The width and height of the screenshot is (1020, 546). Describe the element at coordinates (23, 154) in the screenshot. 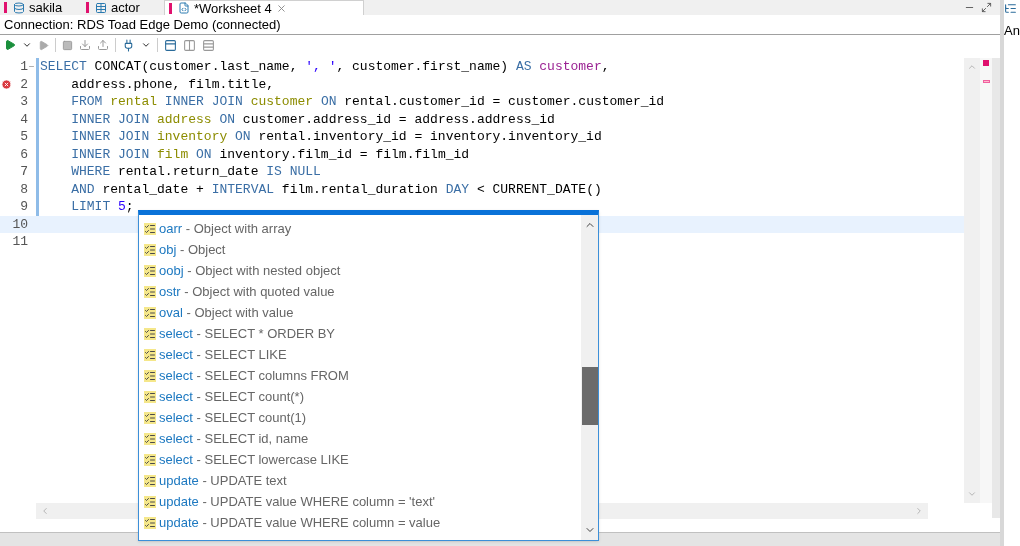

I see `line-number: 6` at that location.